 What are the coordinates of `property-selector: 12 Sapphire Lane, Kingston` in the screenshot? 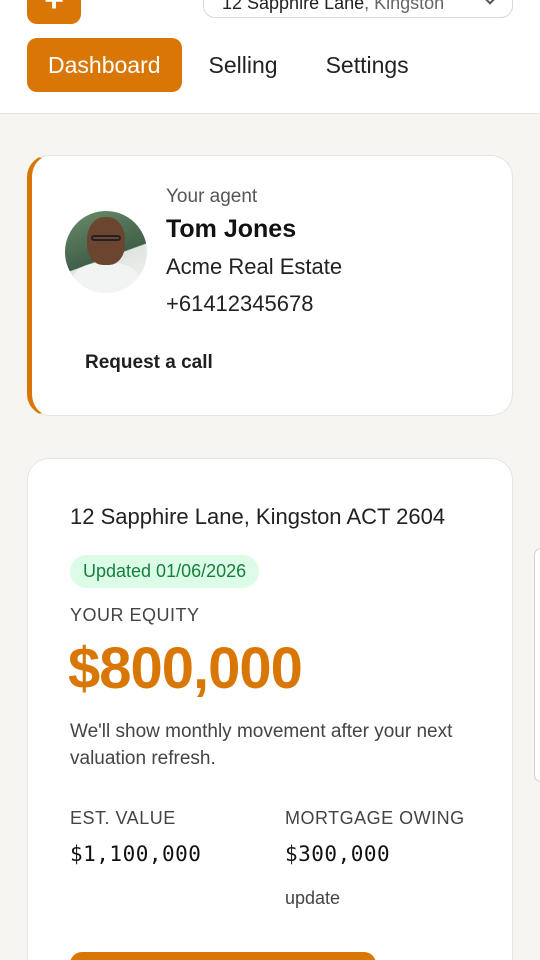 It's located at (358, 9).